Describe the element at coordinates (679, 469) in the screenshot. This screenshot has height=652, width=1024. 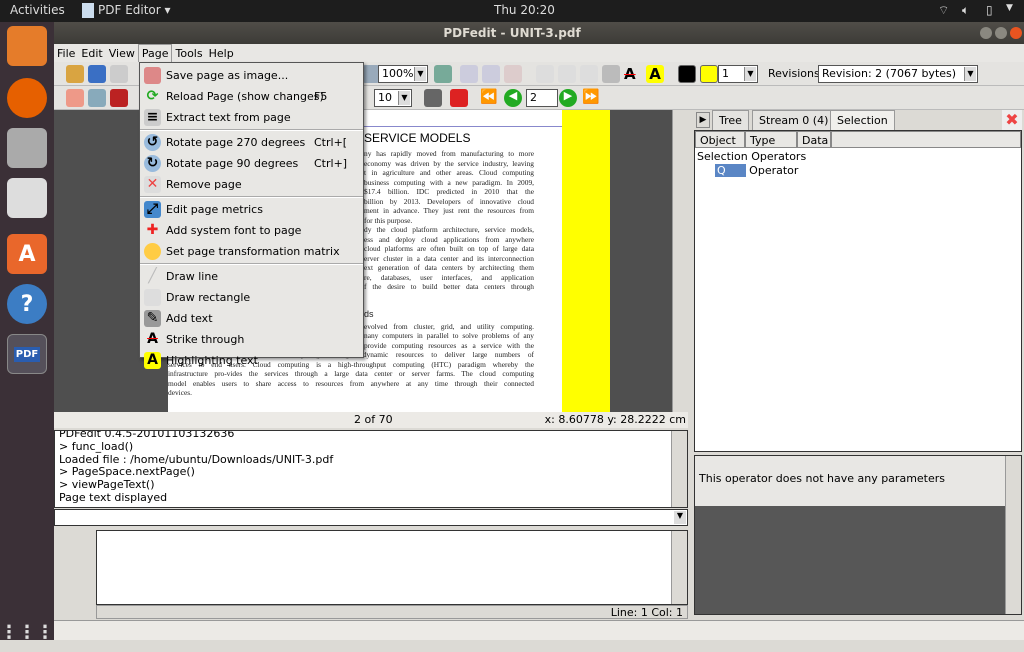
I see `console-scrollbar` at that location.